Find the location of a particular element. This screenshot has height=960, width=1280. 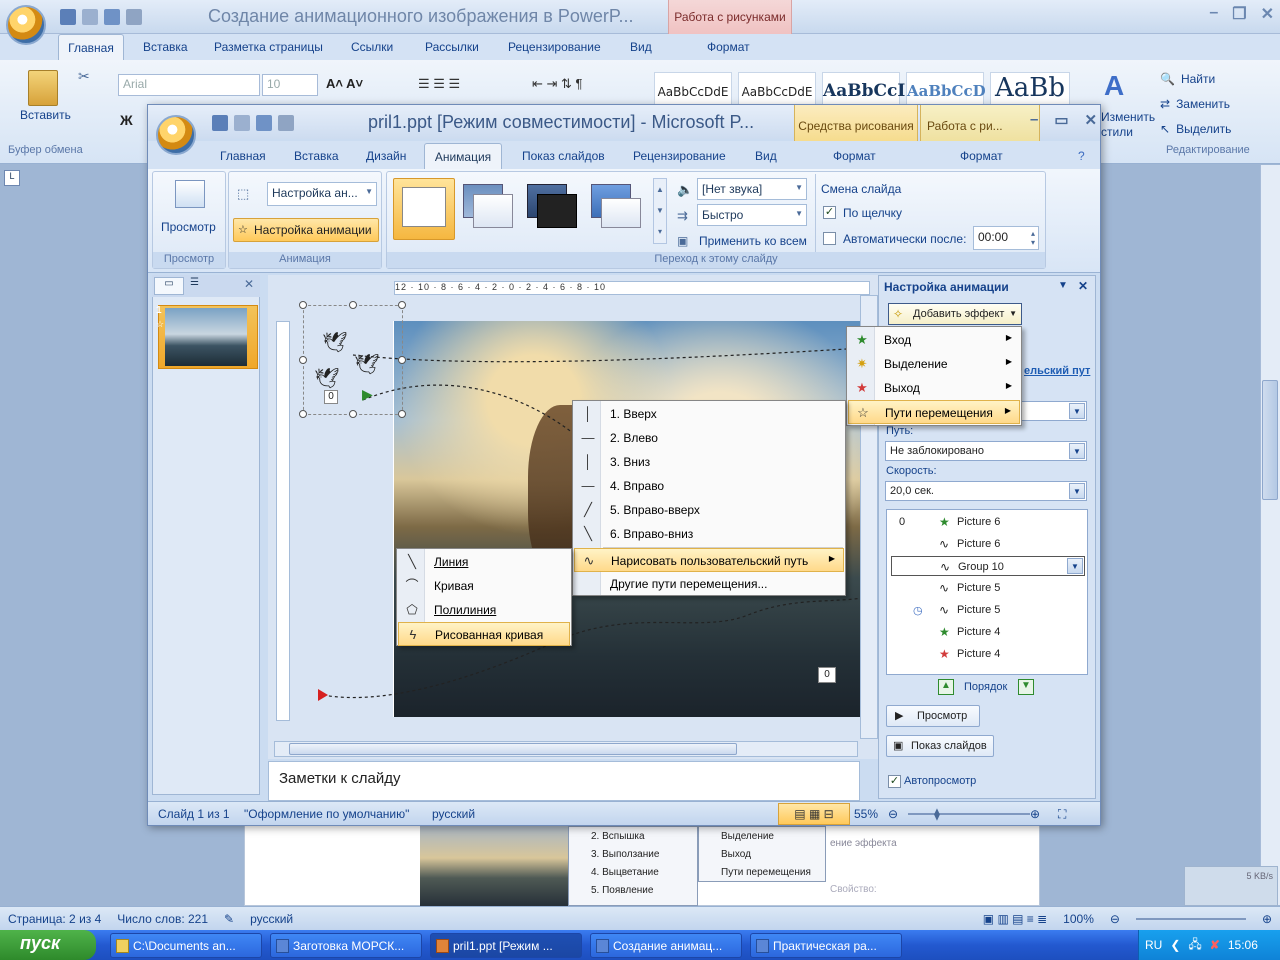

move-up-icon: ▲ is located at coordinates (946, 687).